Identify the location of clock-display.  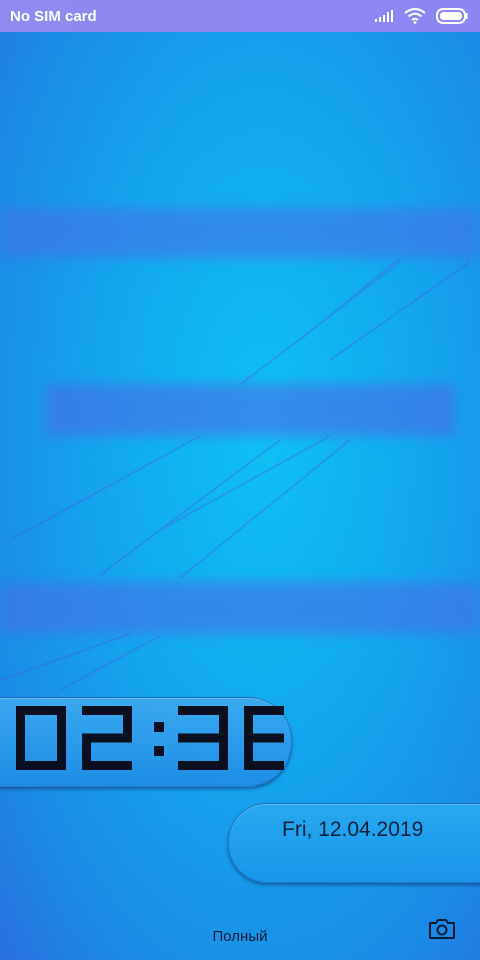
(150, 738).